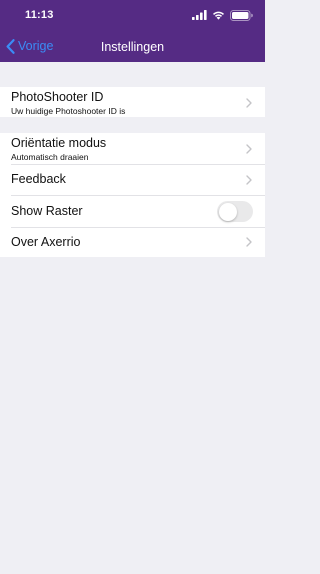 Image resolution: width=320 pixels, height=574 pixels. I want to click on status-icons, so click(222, 15).